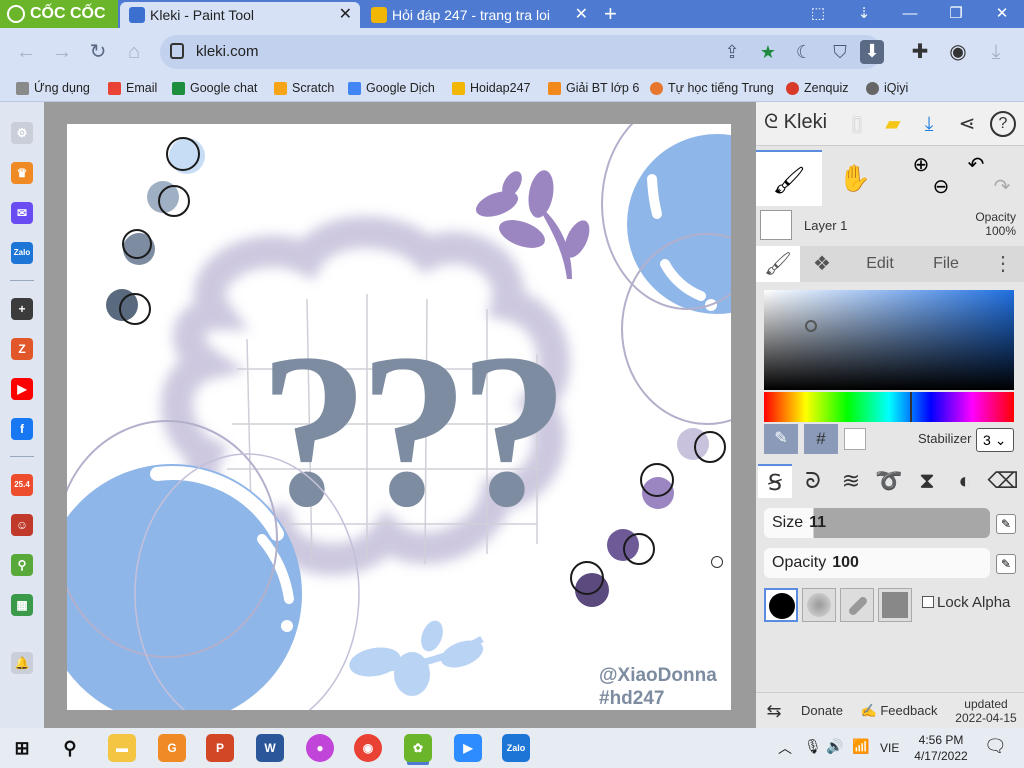  Describe the element at coordinates (781, 605) in the screenshot. I see `tip-round-hard` at that location.